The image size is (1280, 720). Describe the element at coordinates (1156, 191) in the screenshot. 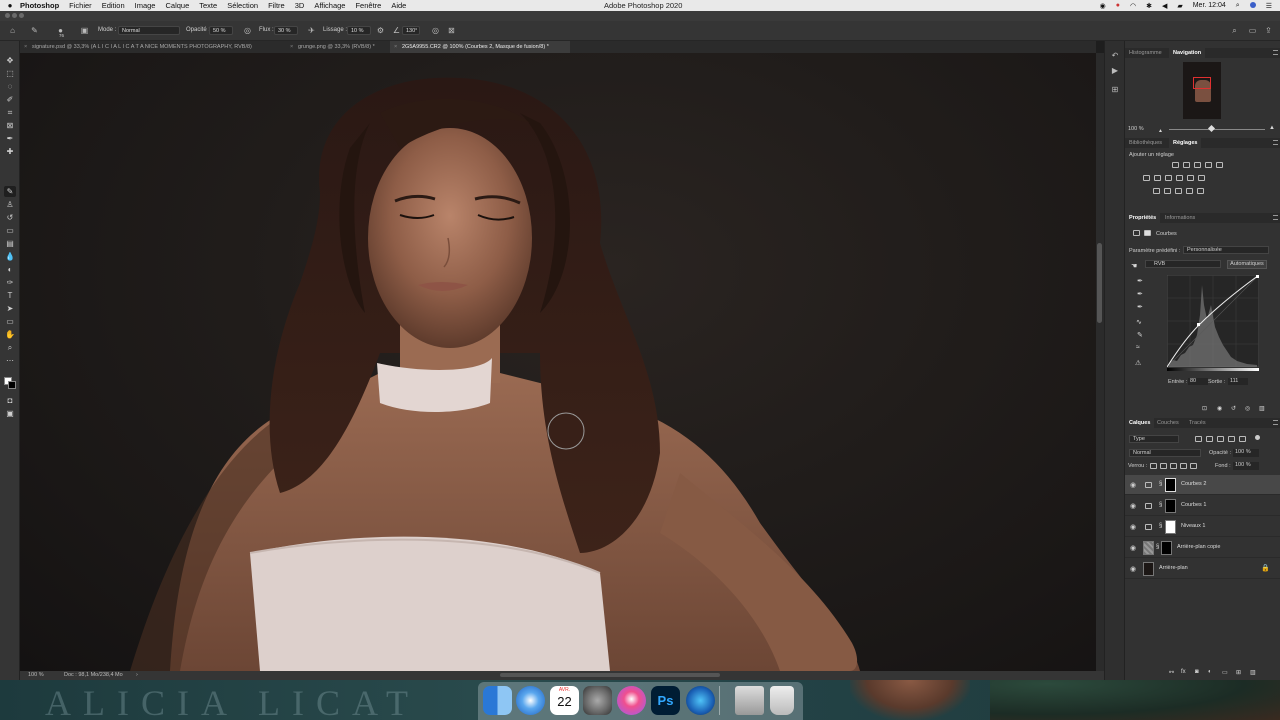

I see `invert-icon` at that location.